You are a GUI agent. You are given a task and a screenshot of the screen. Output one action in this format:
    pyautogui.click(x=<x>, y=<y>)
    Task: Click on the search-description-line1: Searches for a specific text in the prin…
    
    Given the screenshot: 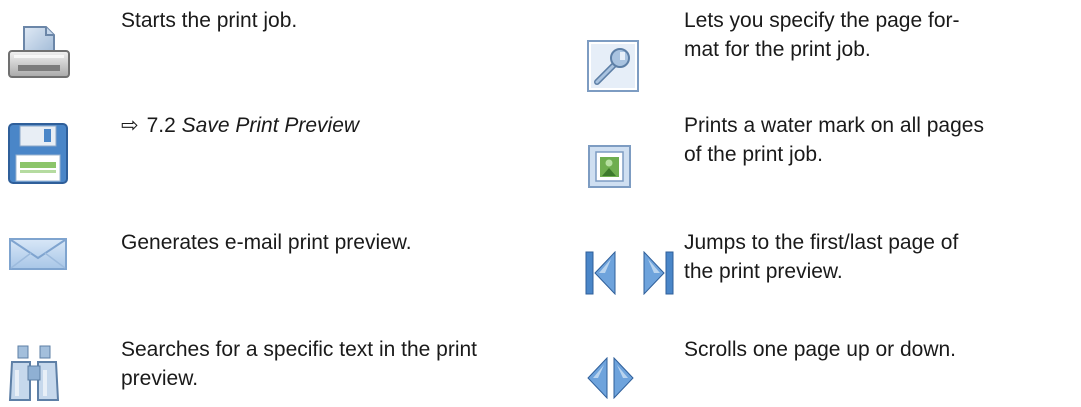 What is the action you would take?
    pyautogui.click(x=299, y=349)
    